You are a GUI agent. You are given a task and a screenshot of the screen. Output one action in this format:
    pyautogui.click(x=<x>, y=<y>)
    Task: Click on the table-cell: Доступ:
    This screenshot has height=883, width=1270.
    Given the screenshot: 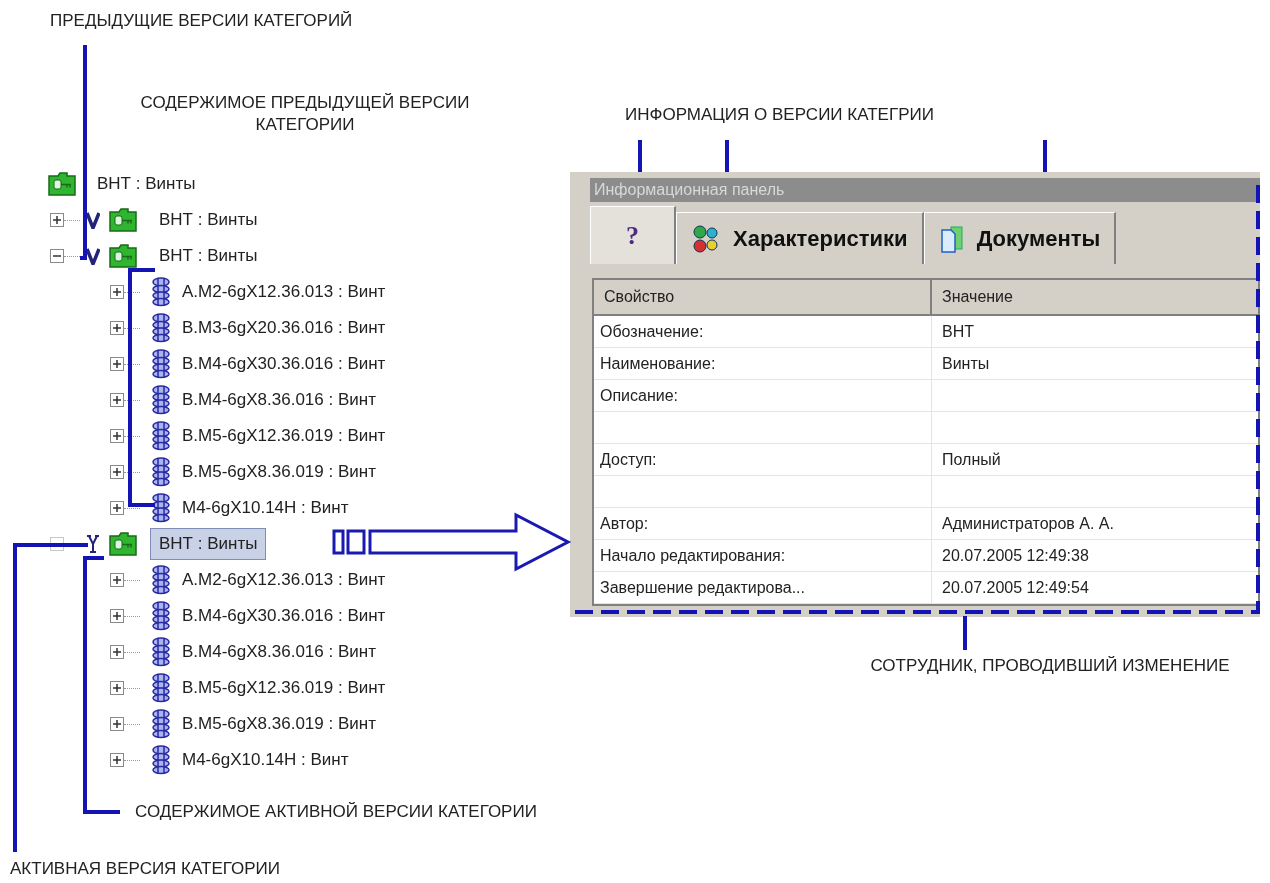 What is the action you would take?
    pyautogui.click(x=763, y=459)
    